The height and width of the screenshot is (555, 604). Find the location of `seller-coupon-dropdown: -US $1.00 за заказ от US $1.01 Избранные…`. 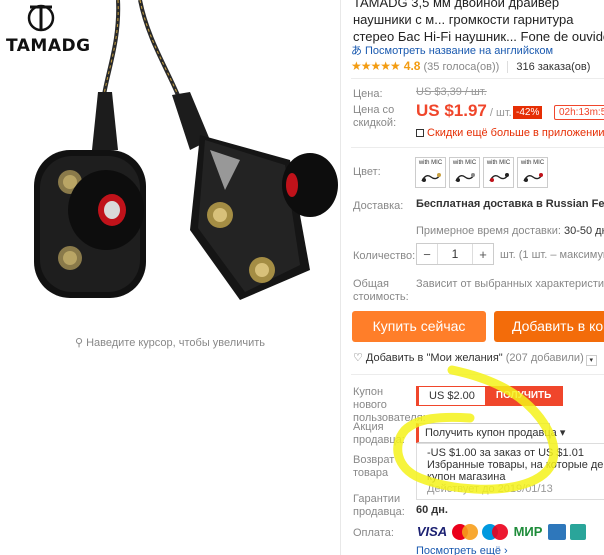

seller-coupon-dropdown: -US $1.00 за заказ от US $1.01 Избранные… is located at coordinates (510, 471).